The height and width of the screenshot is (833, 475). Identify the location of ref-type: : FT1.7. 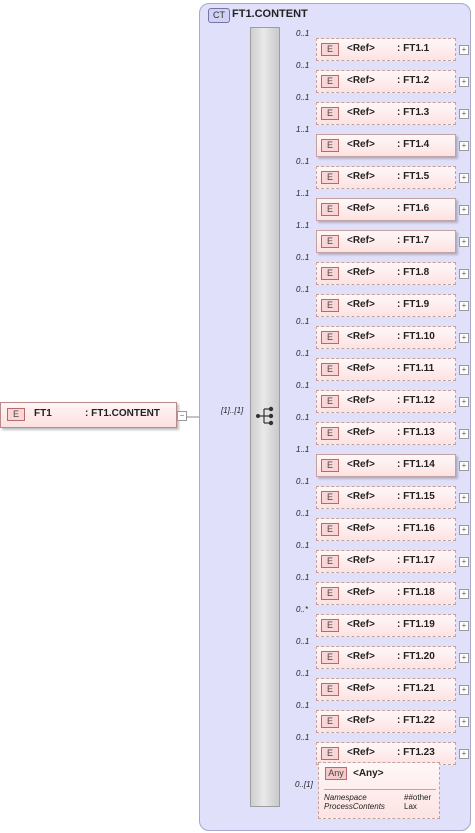
(413, 240).